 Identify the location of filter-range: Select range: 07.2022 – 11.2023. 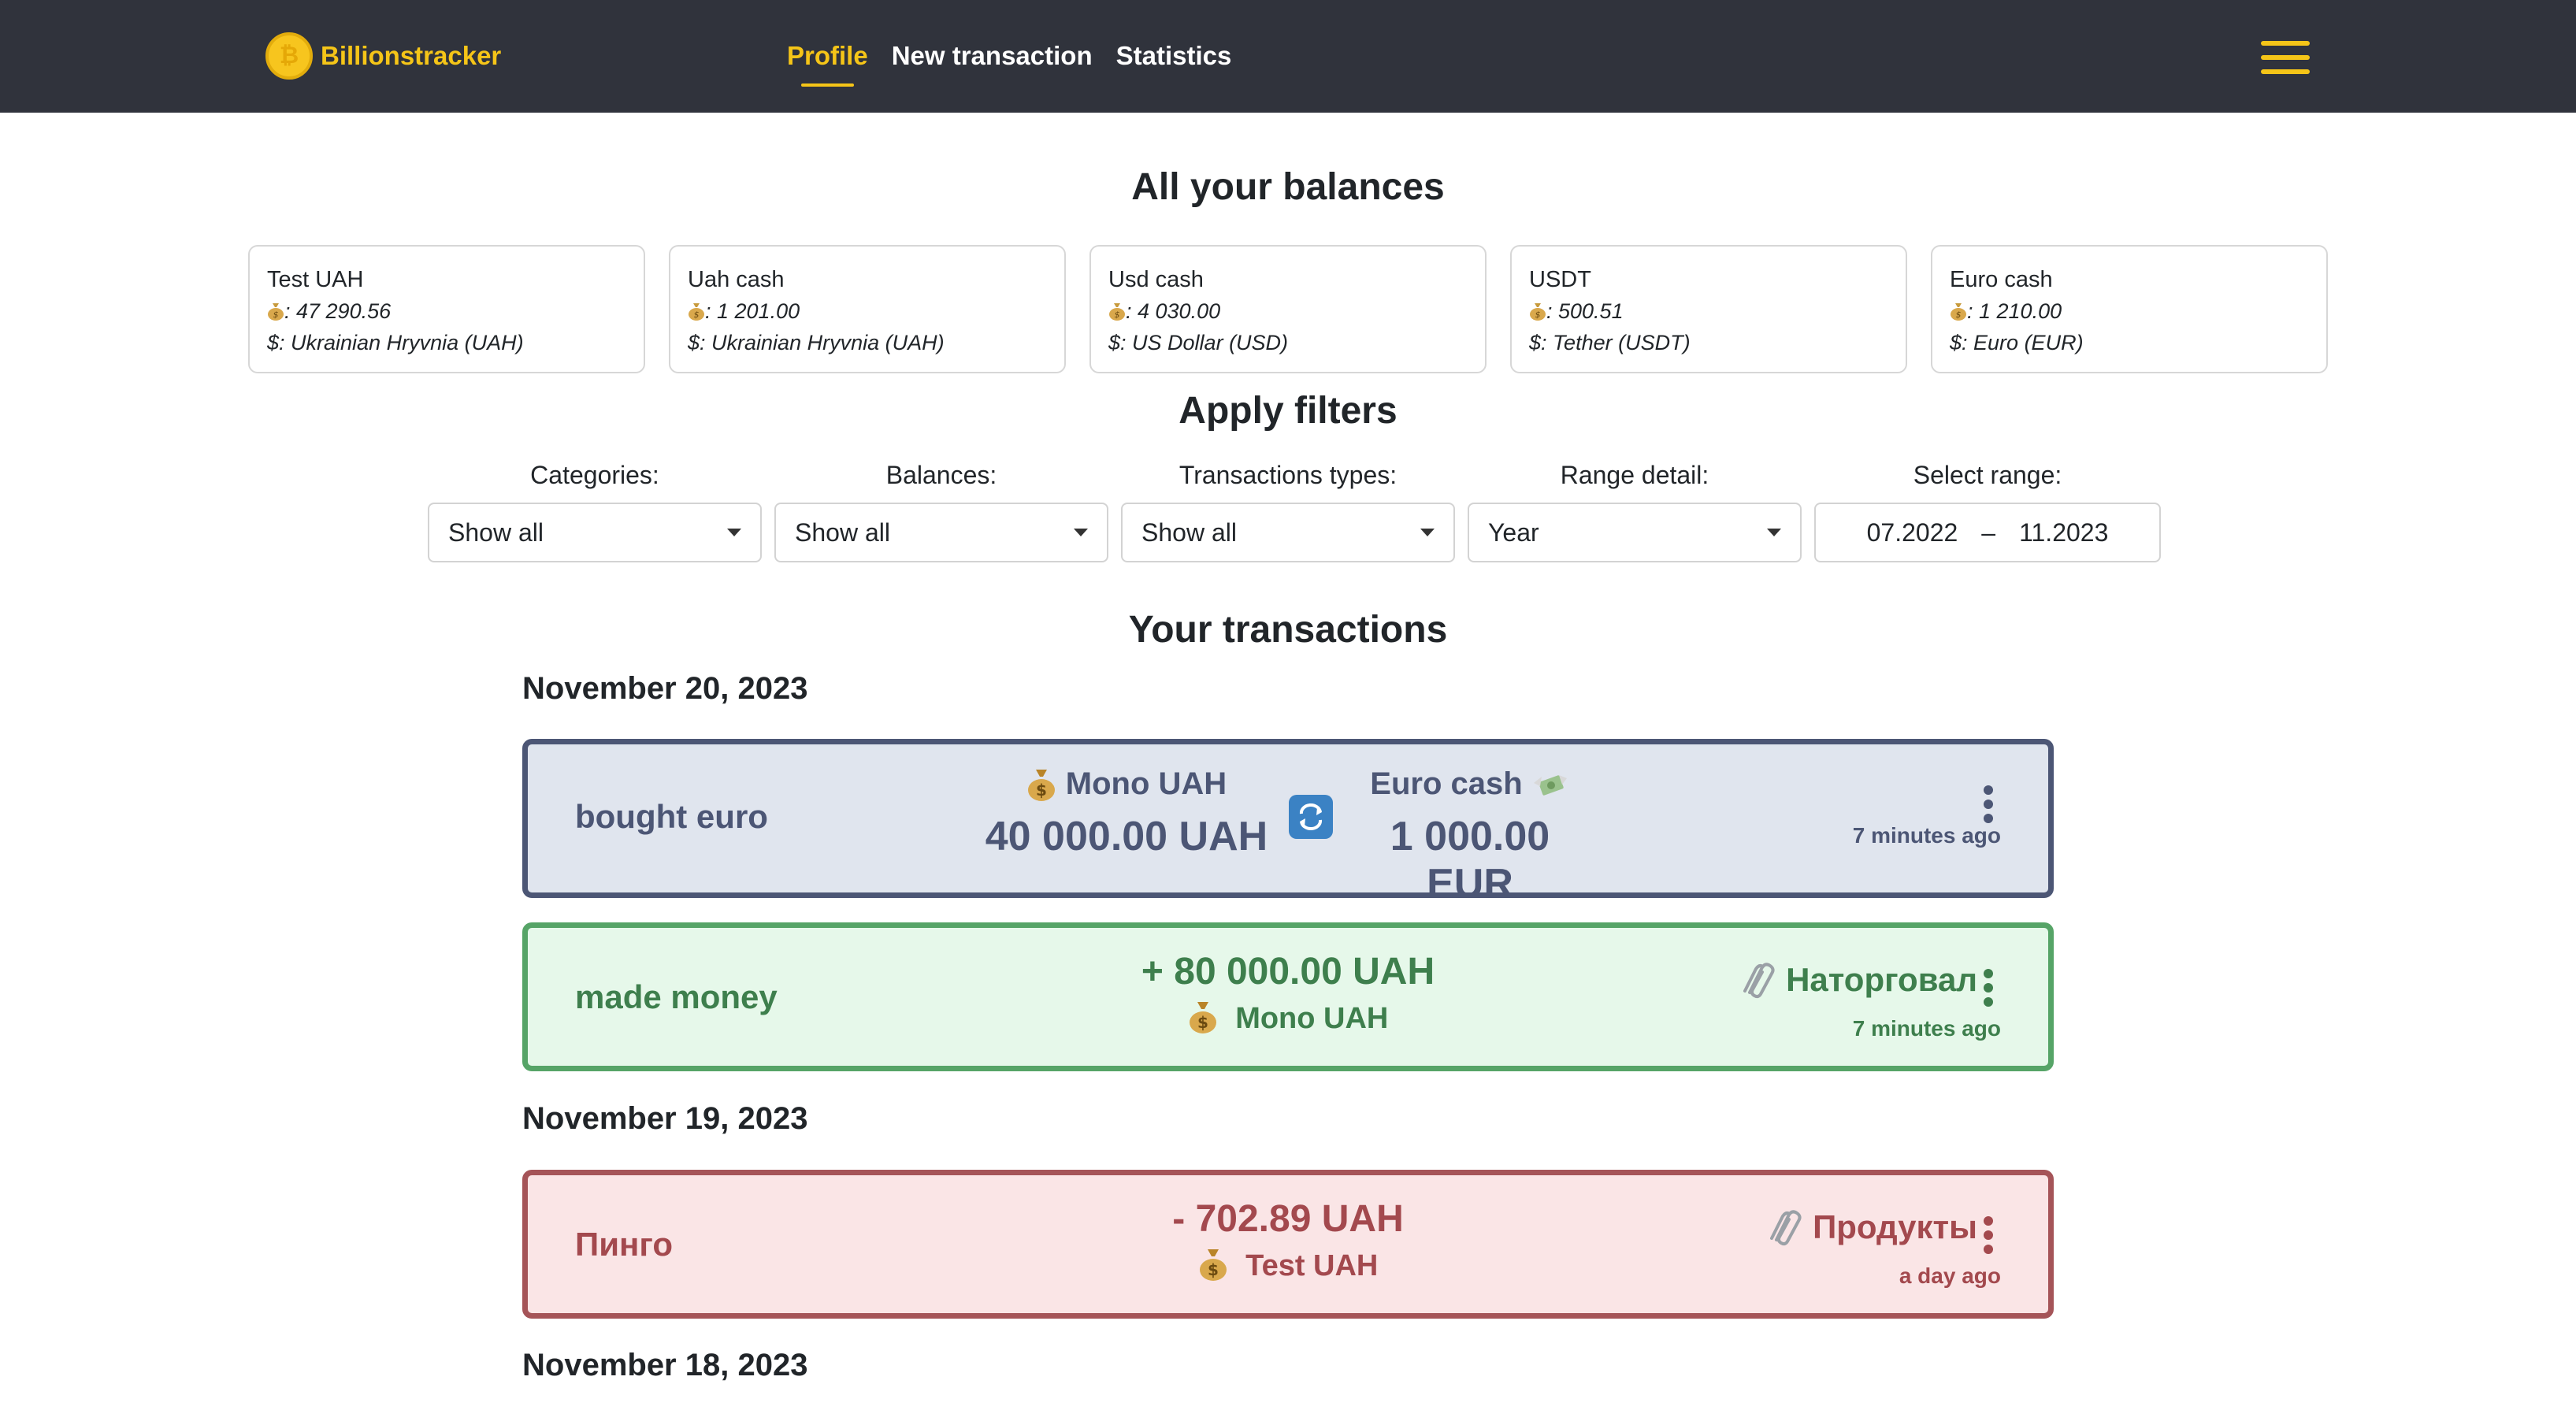
(1987, 508).